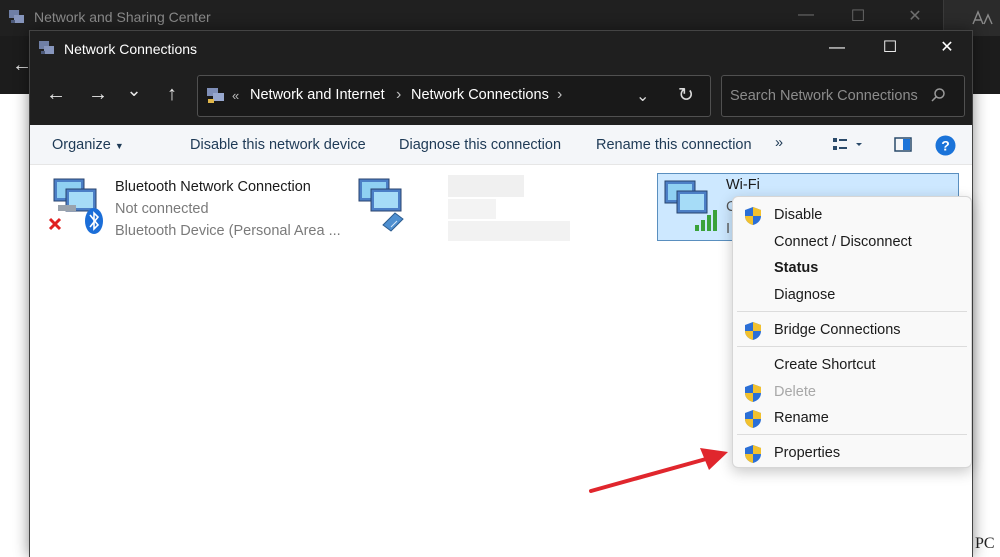  I want to click on menu-item-label: Diagnose, so click(805, 295).